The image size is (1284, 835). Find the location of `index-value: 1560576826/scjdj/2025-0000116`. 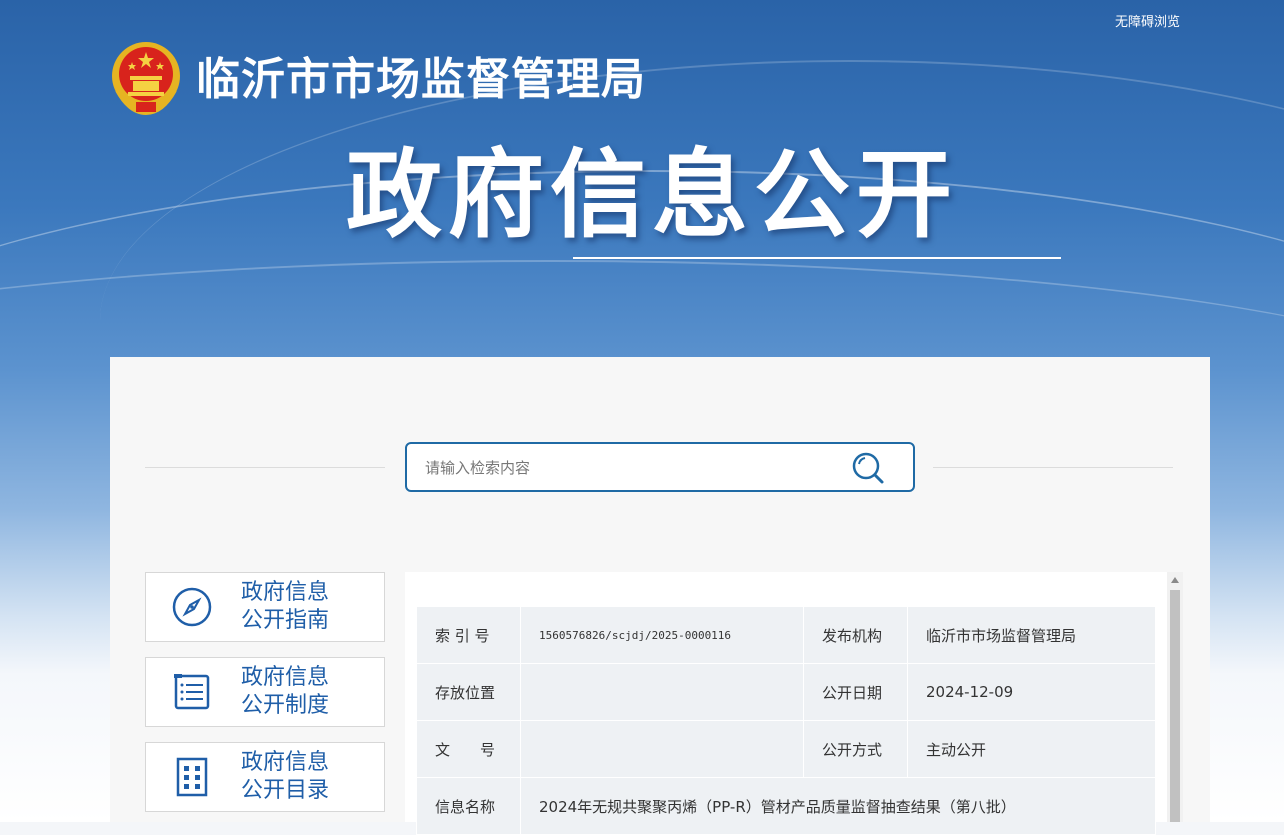

index-value: 1560576826/scjdj/2025-0000116 is located at coordinates (662, 635).